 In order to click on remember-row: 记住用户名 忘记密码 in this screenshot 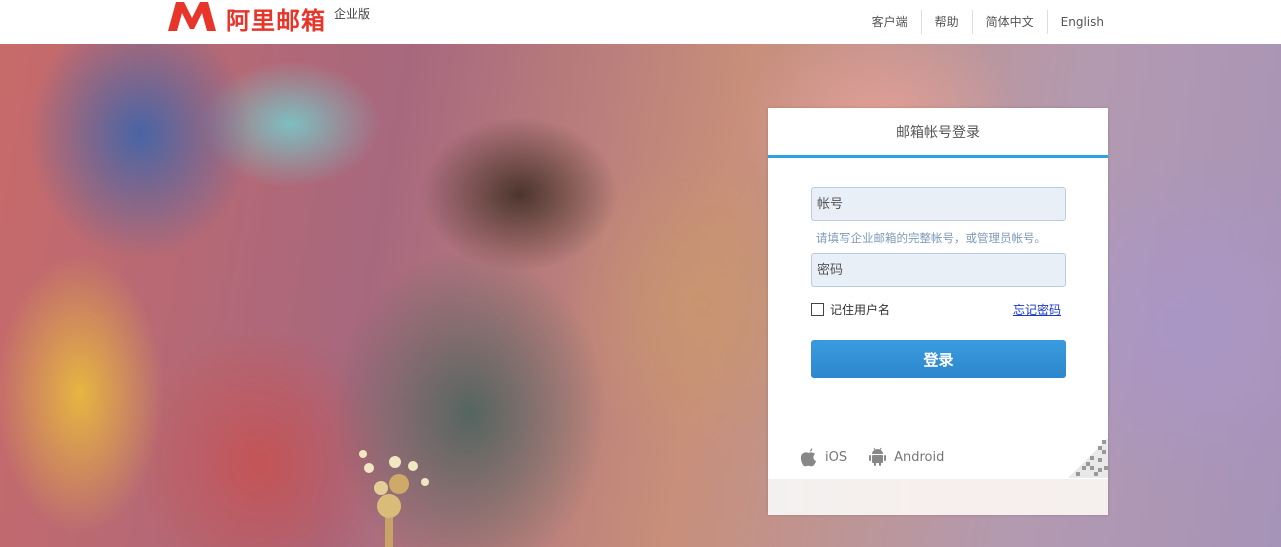, I will do `click(938, 310)`.